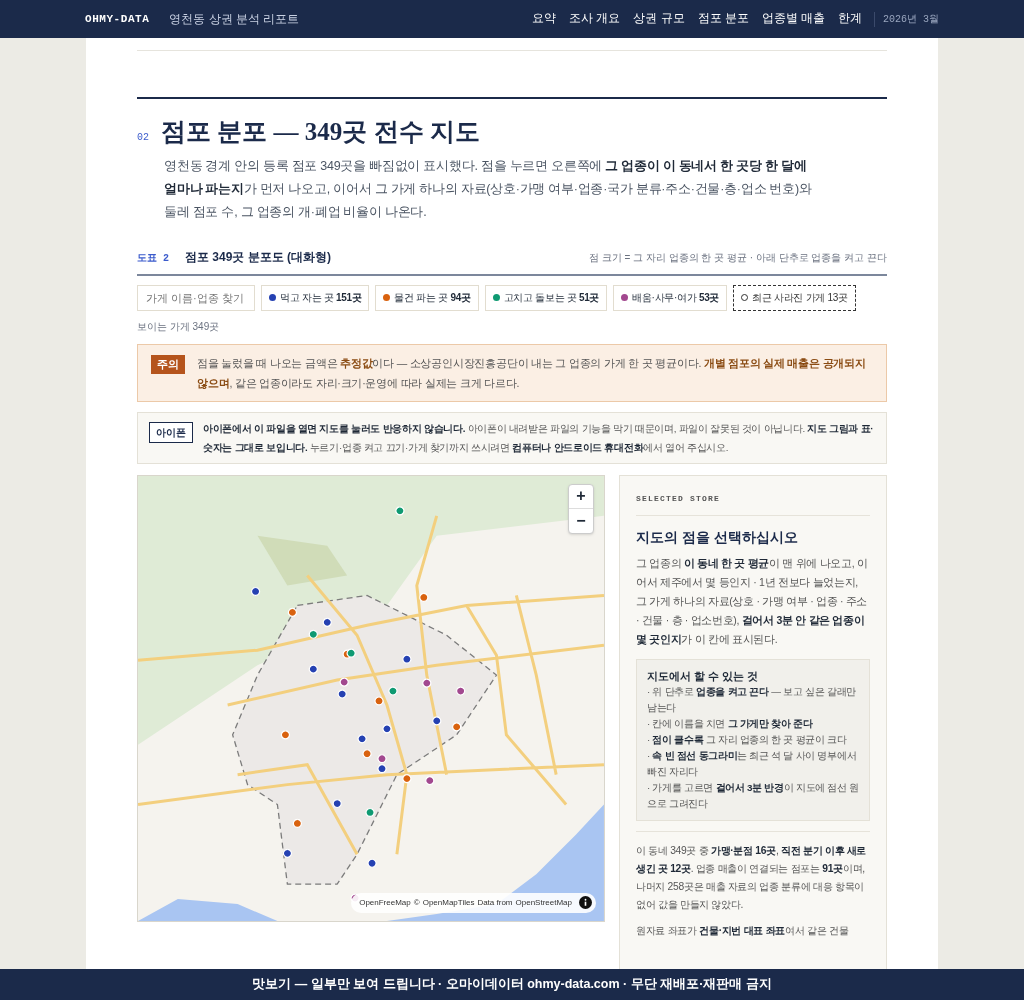 The width and height of the screenshot is (1024, 1000). What do you see at coordinates (753, 504) in the screenshot?
I see `panel-eyebrow: SELECTED STORE` at bounding box center [753, 504].